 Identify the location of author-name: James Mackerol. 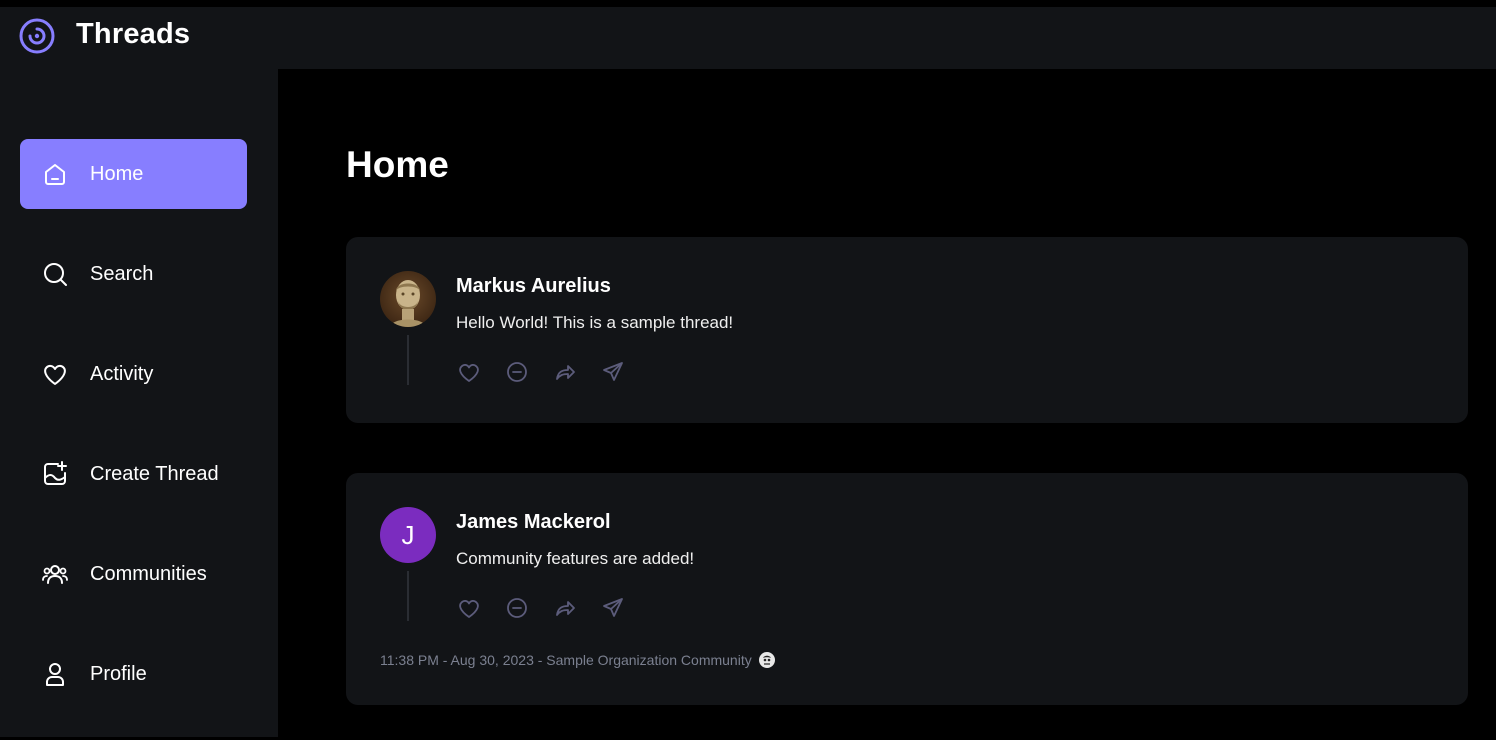
(533, 522).